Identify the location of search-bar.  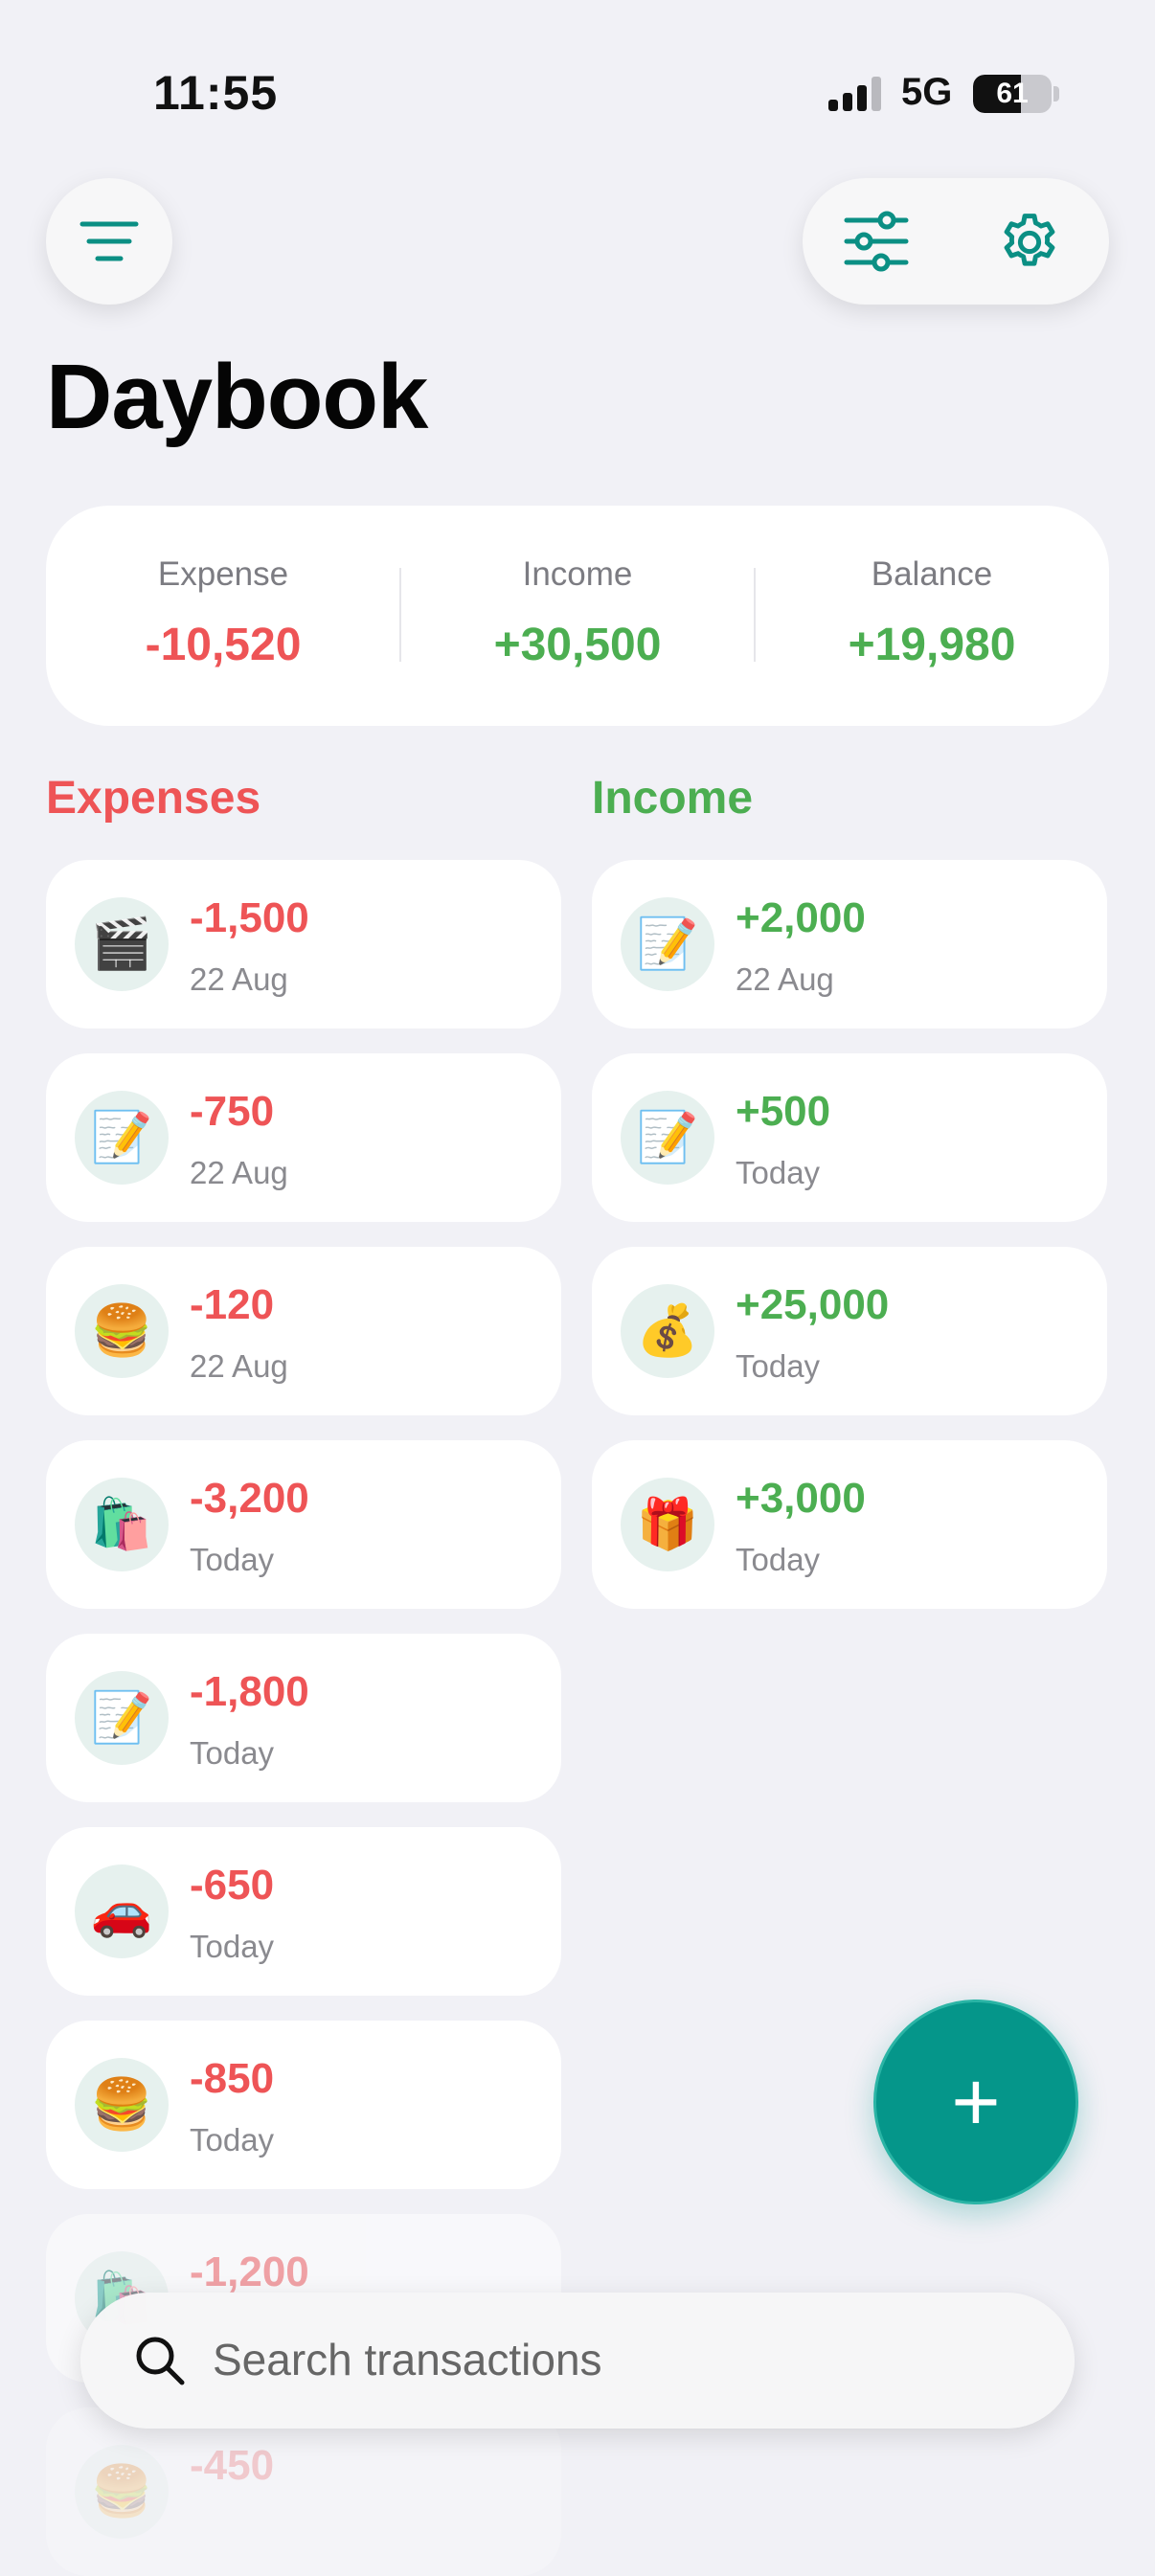
(577, 2361).